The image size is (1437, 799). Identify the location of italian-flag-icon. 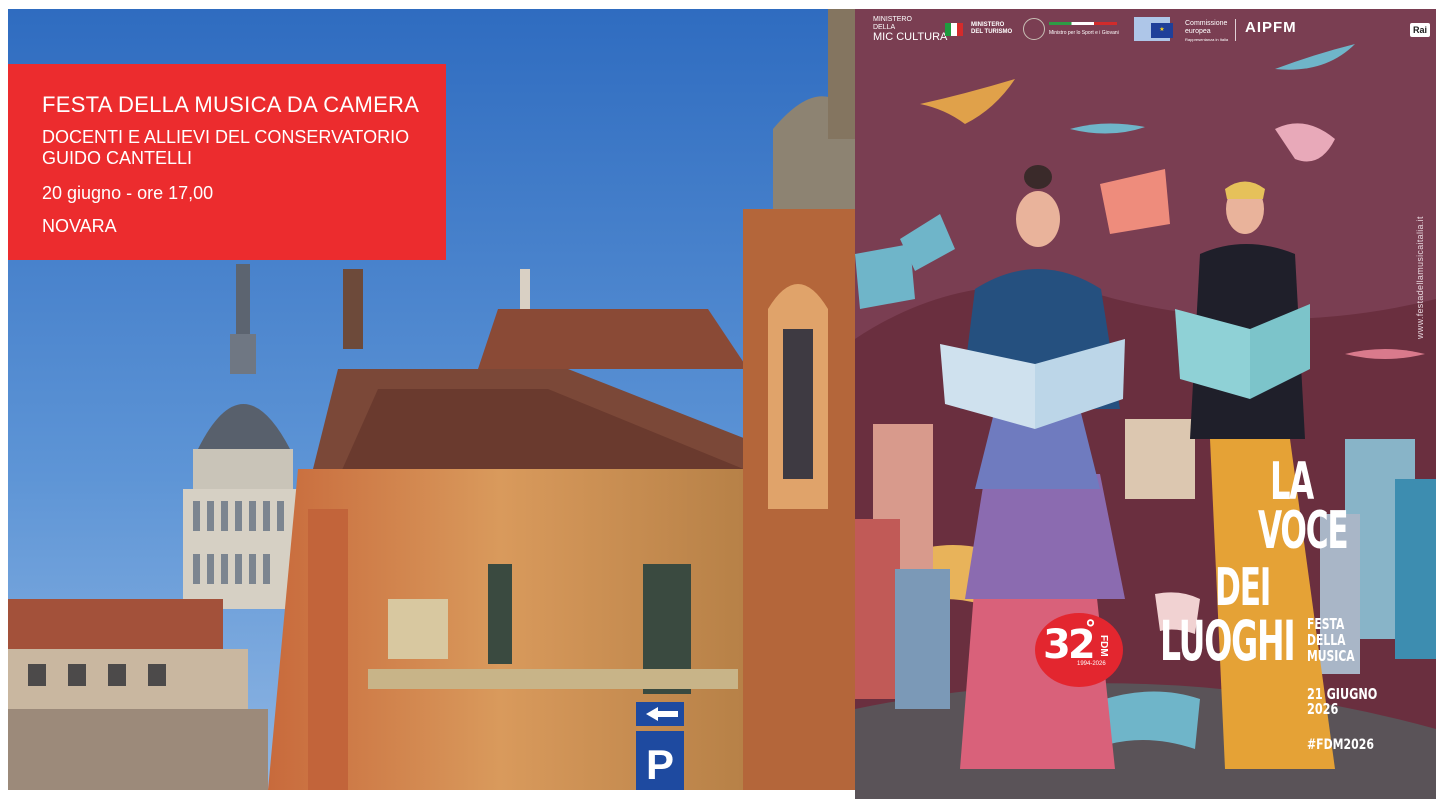
(954, 29).